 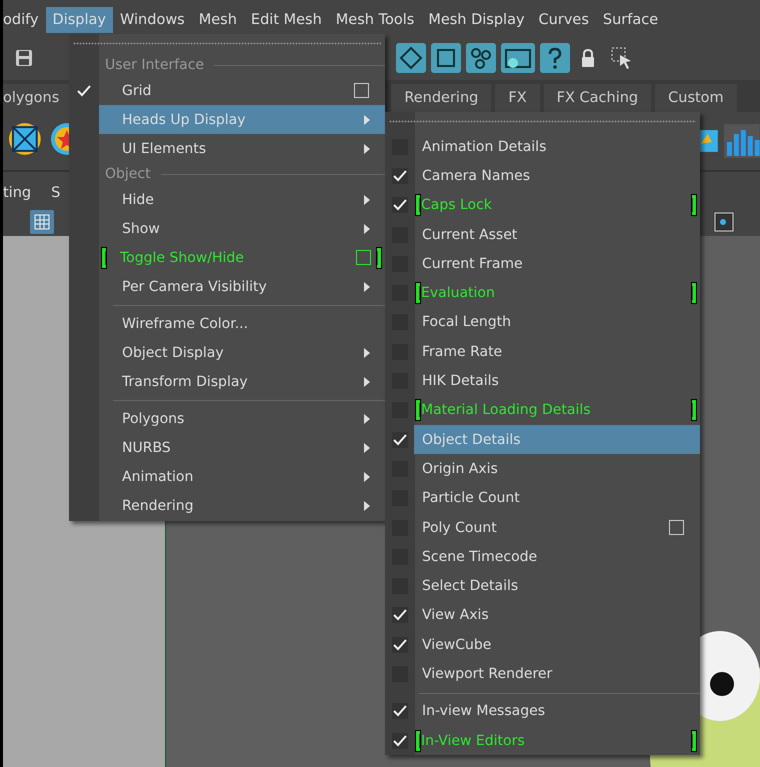 What do you see at coordinates (557, 176) in the screenshot?
I see `menu-item: Camera Names` at bounding box center [557, 176].